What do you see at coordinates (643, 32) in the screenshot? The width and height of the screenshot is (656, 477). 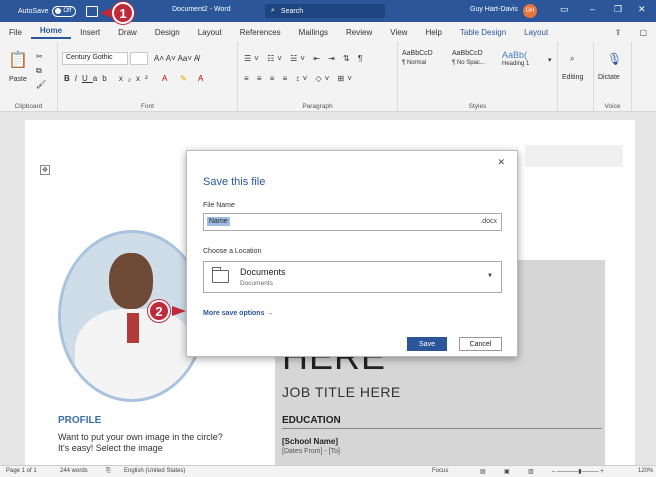 I see `comments-icon: ▢` at bounding box center [643, 32].